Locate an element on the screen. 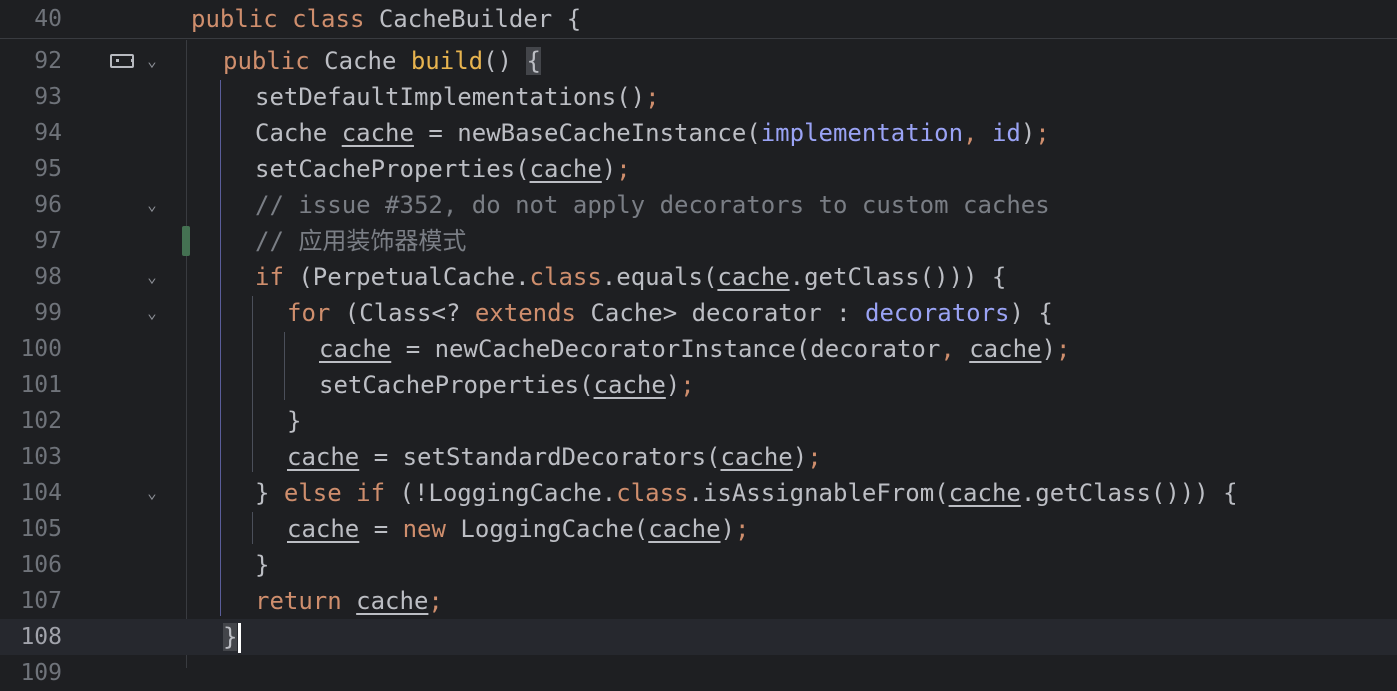  line-number: 106 is located at coordinates (41, 565).